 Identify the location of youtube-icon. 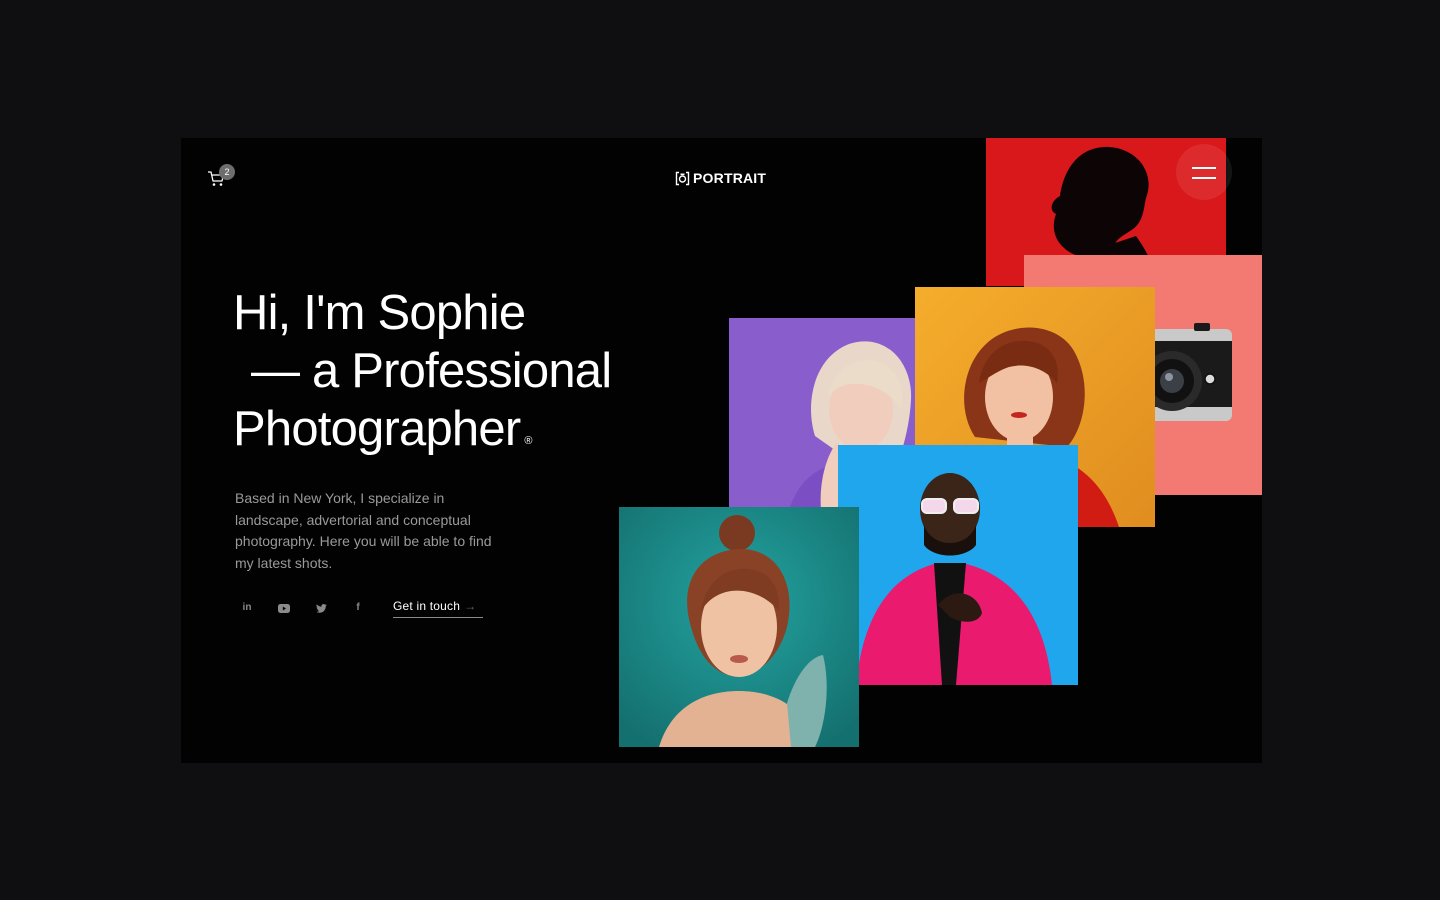
(284, 608).